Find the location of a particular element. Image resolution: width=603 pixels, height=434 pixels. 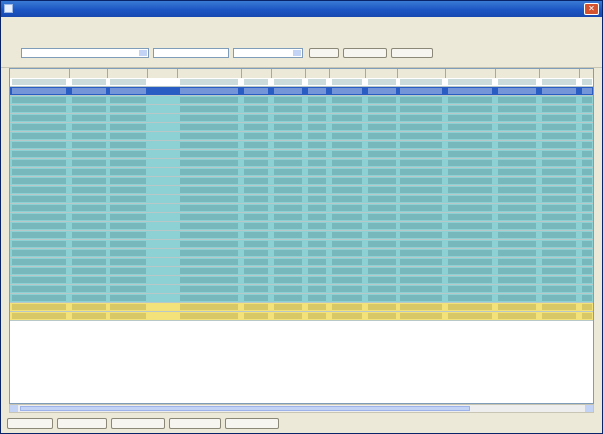

close-icon: ✕ is located at coordinates (591, 8).